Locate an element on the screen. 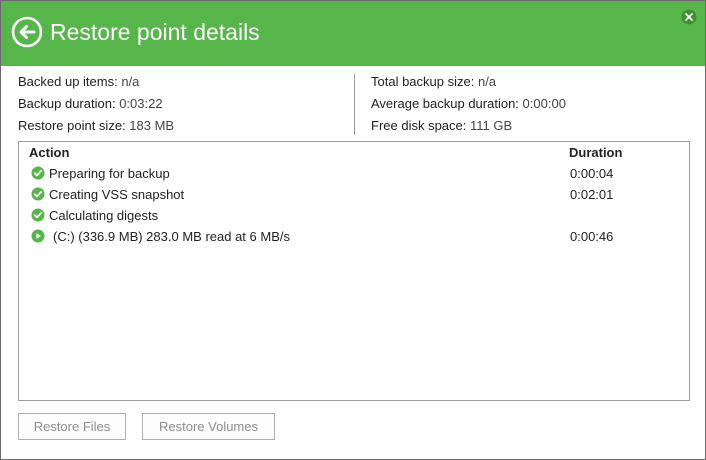  action-text: Preparing for backup is located at coordinates (109, 173).